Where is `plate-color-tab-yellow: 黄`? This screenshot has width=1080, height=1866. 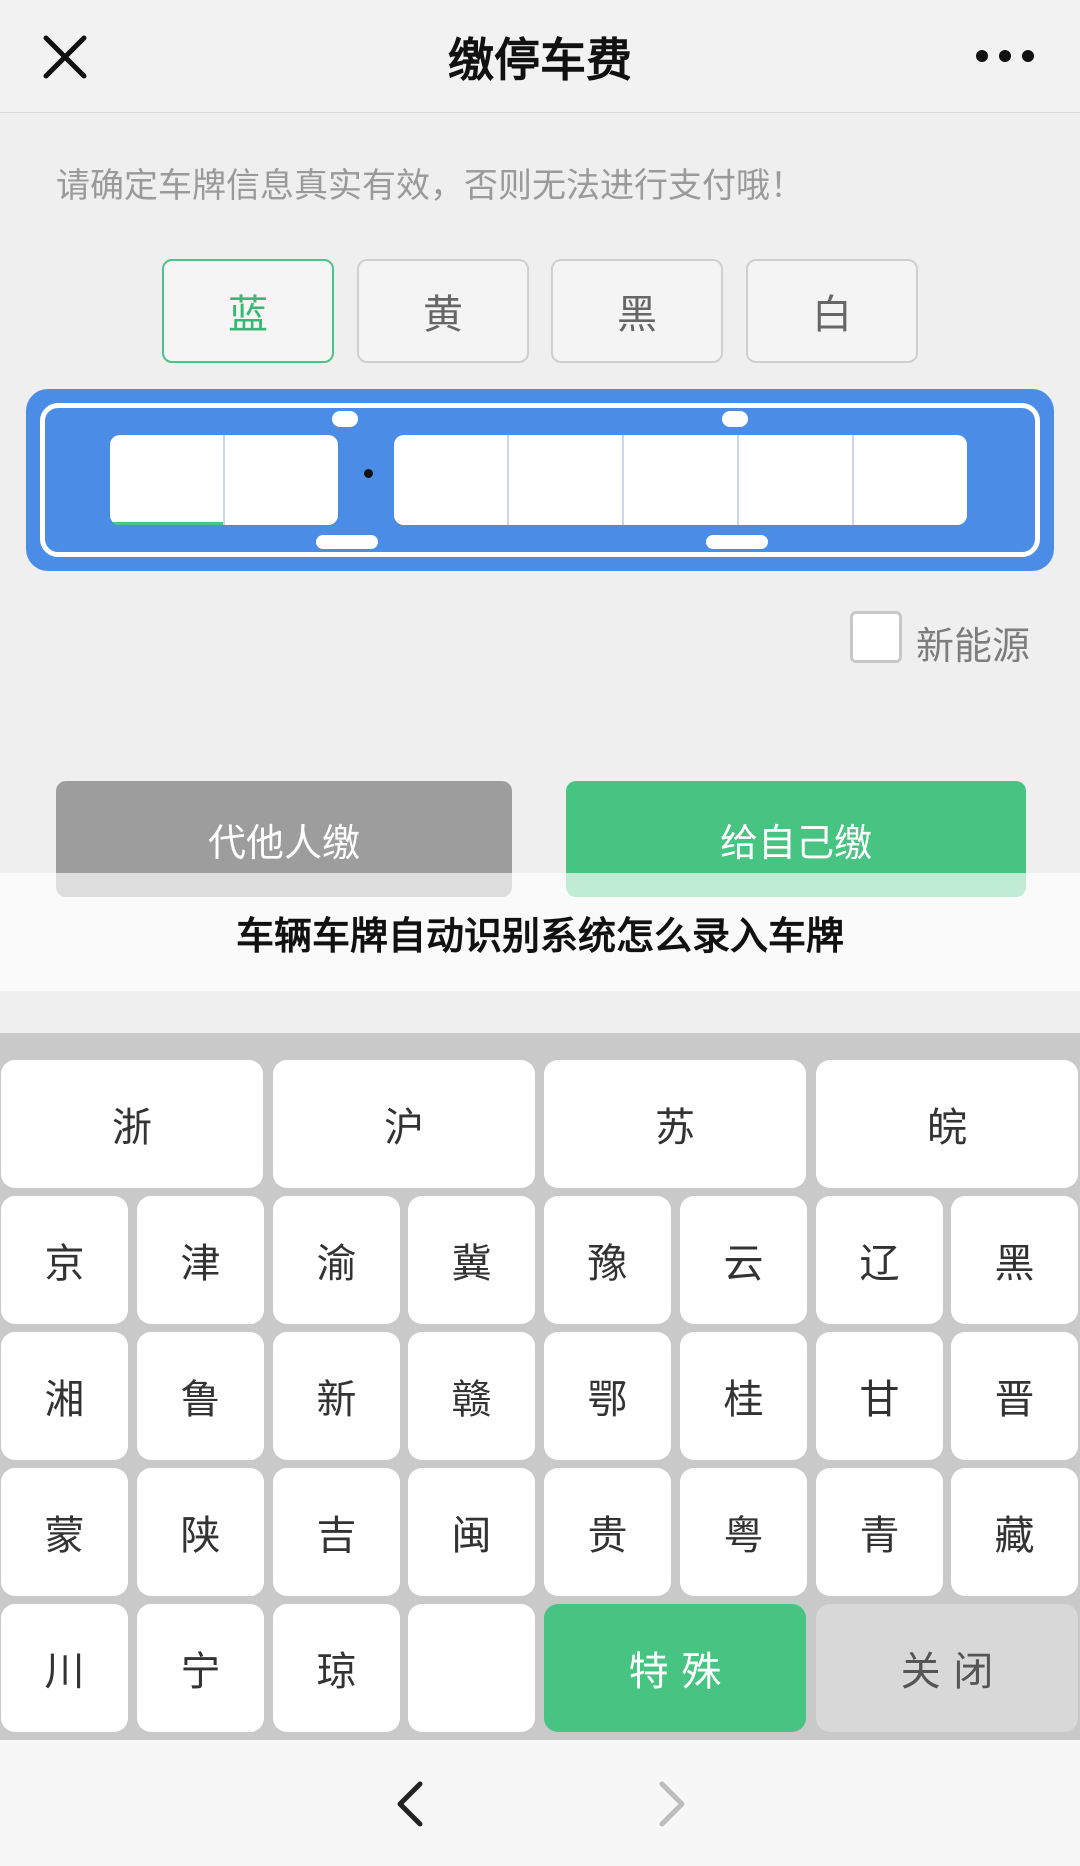 plate-color-tab-yellow: 黄 is located at coordinates (443, 311).